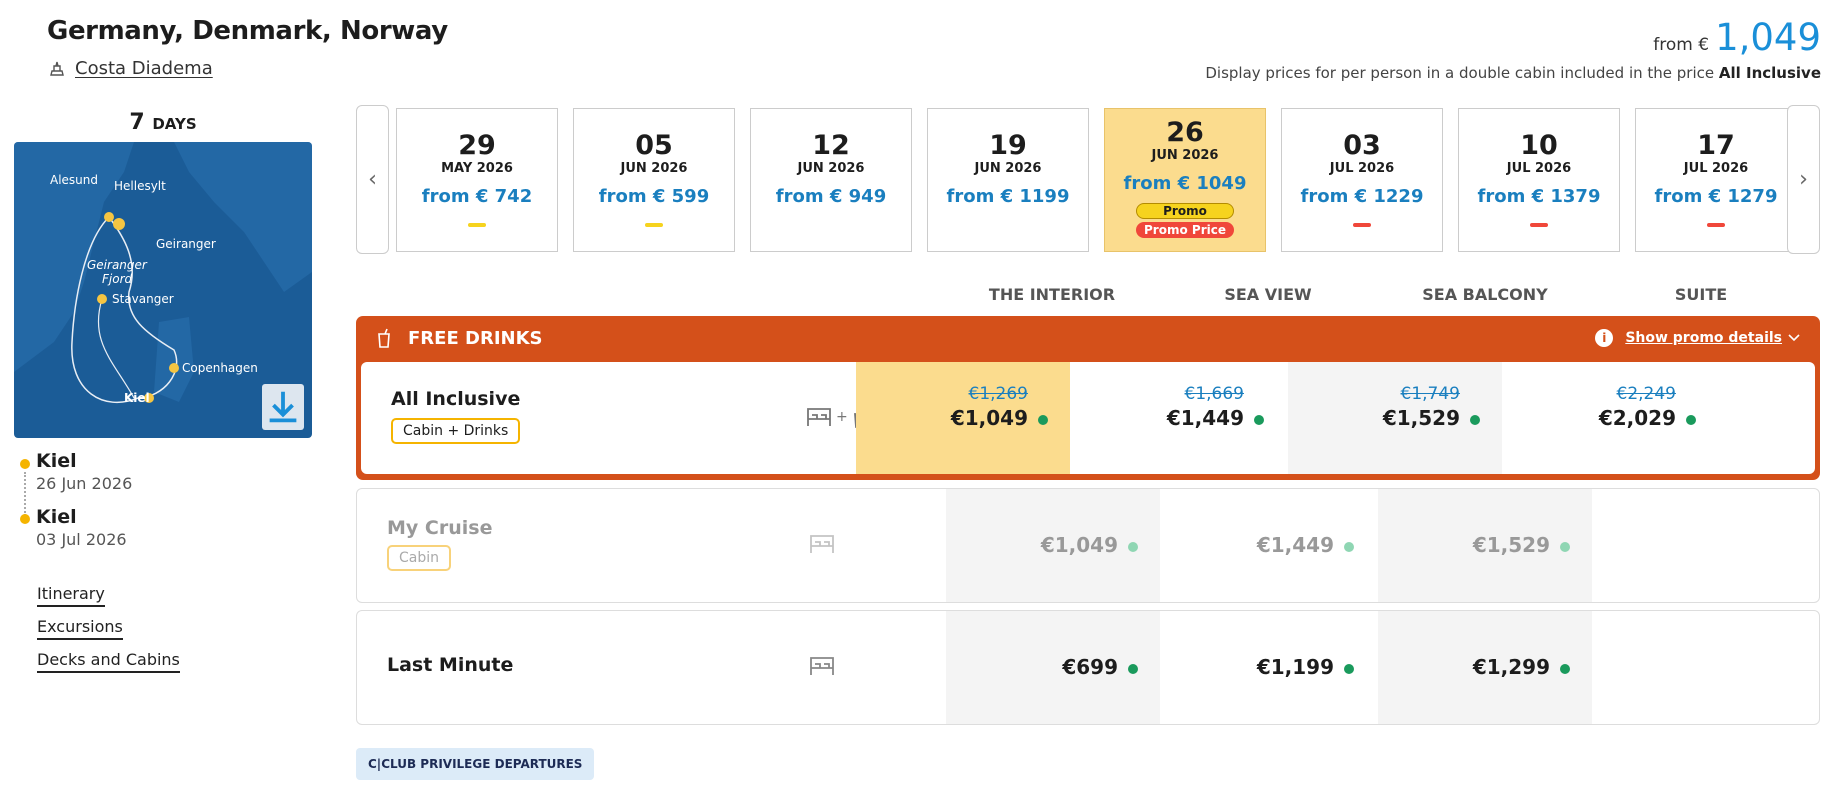 The height and width of the screenshot is (800, 1841). I want to click on date-card: 12 JUN 2026 from € 949, so click(831, 180).